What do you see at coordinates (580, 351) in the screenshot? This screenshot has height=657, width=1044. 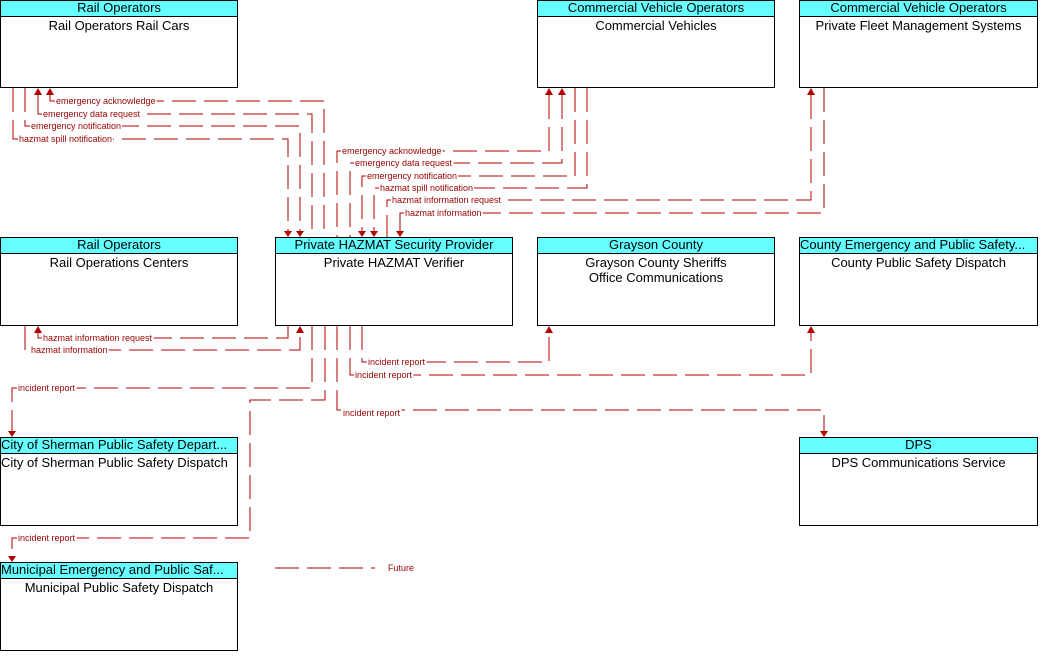 I see `flow-line-county` at bounding box center [580, 351].